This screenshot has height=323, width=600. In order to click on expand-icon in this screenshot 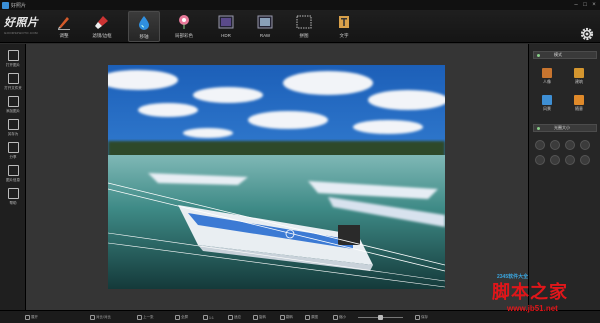, I will do `click(27, 317)`.